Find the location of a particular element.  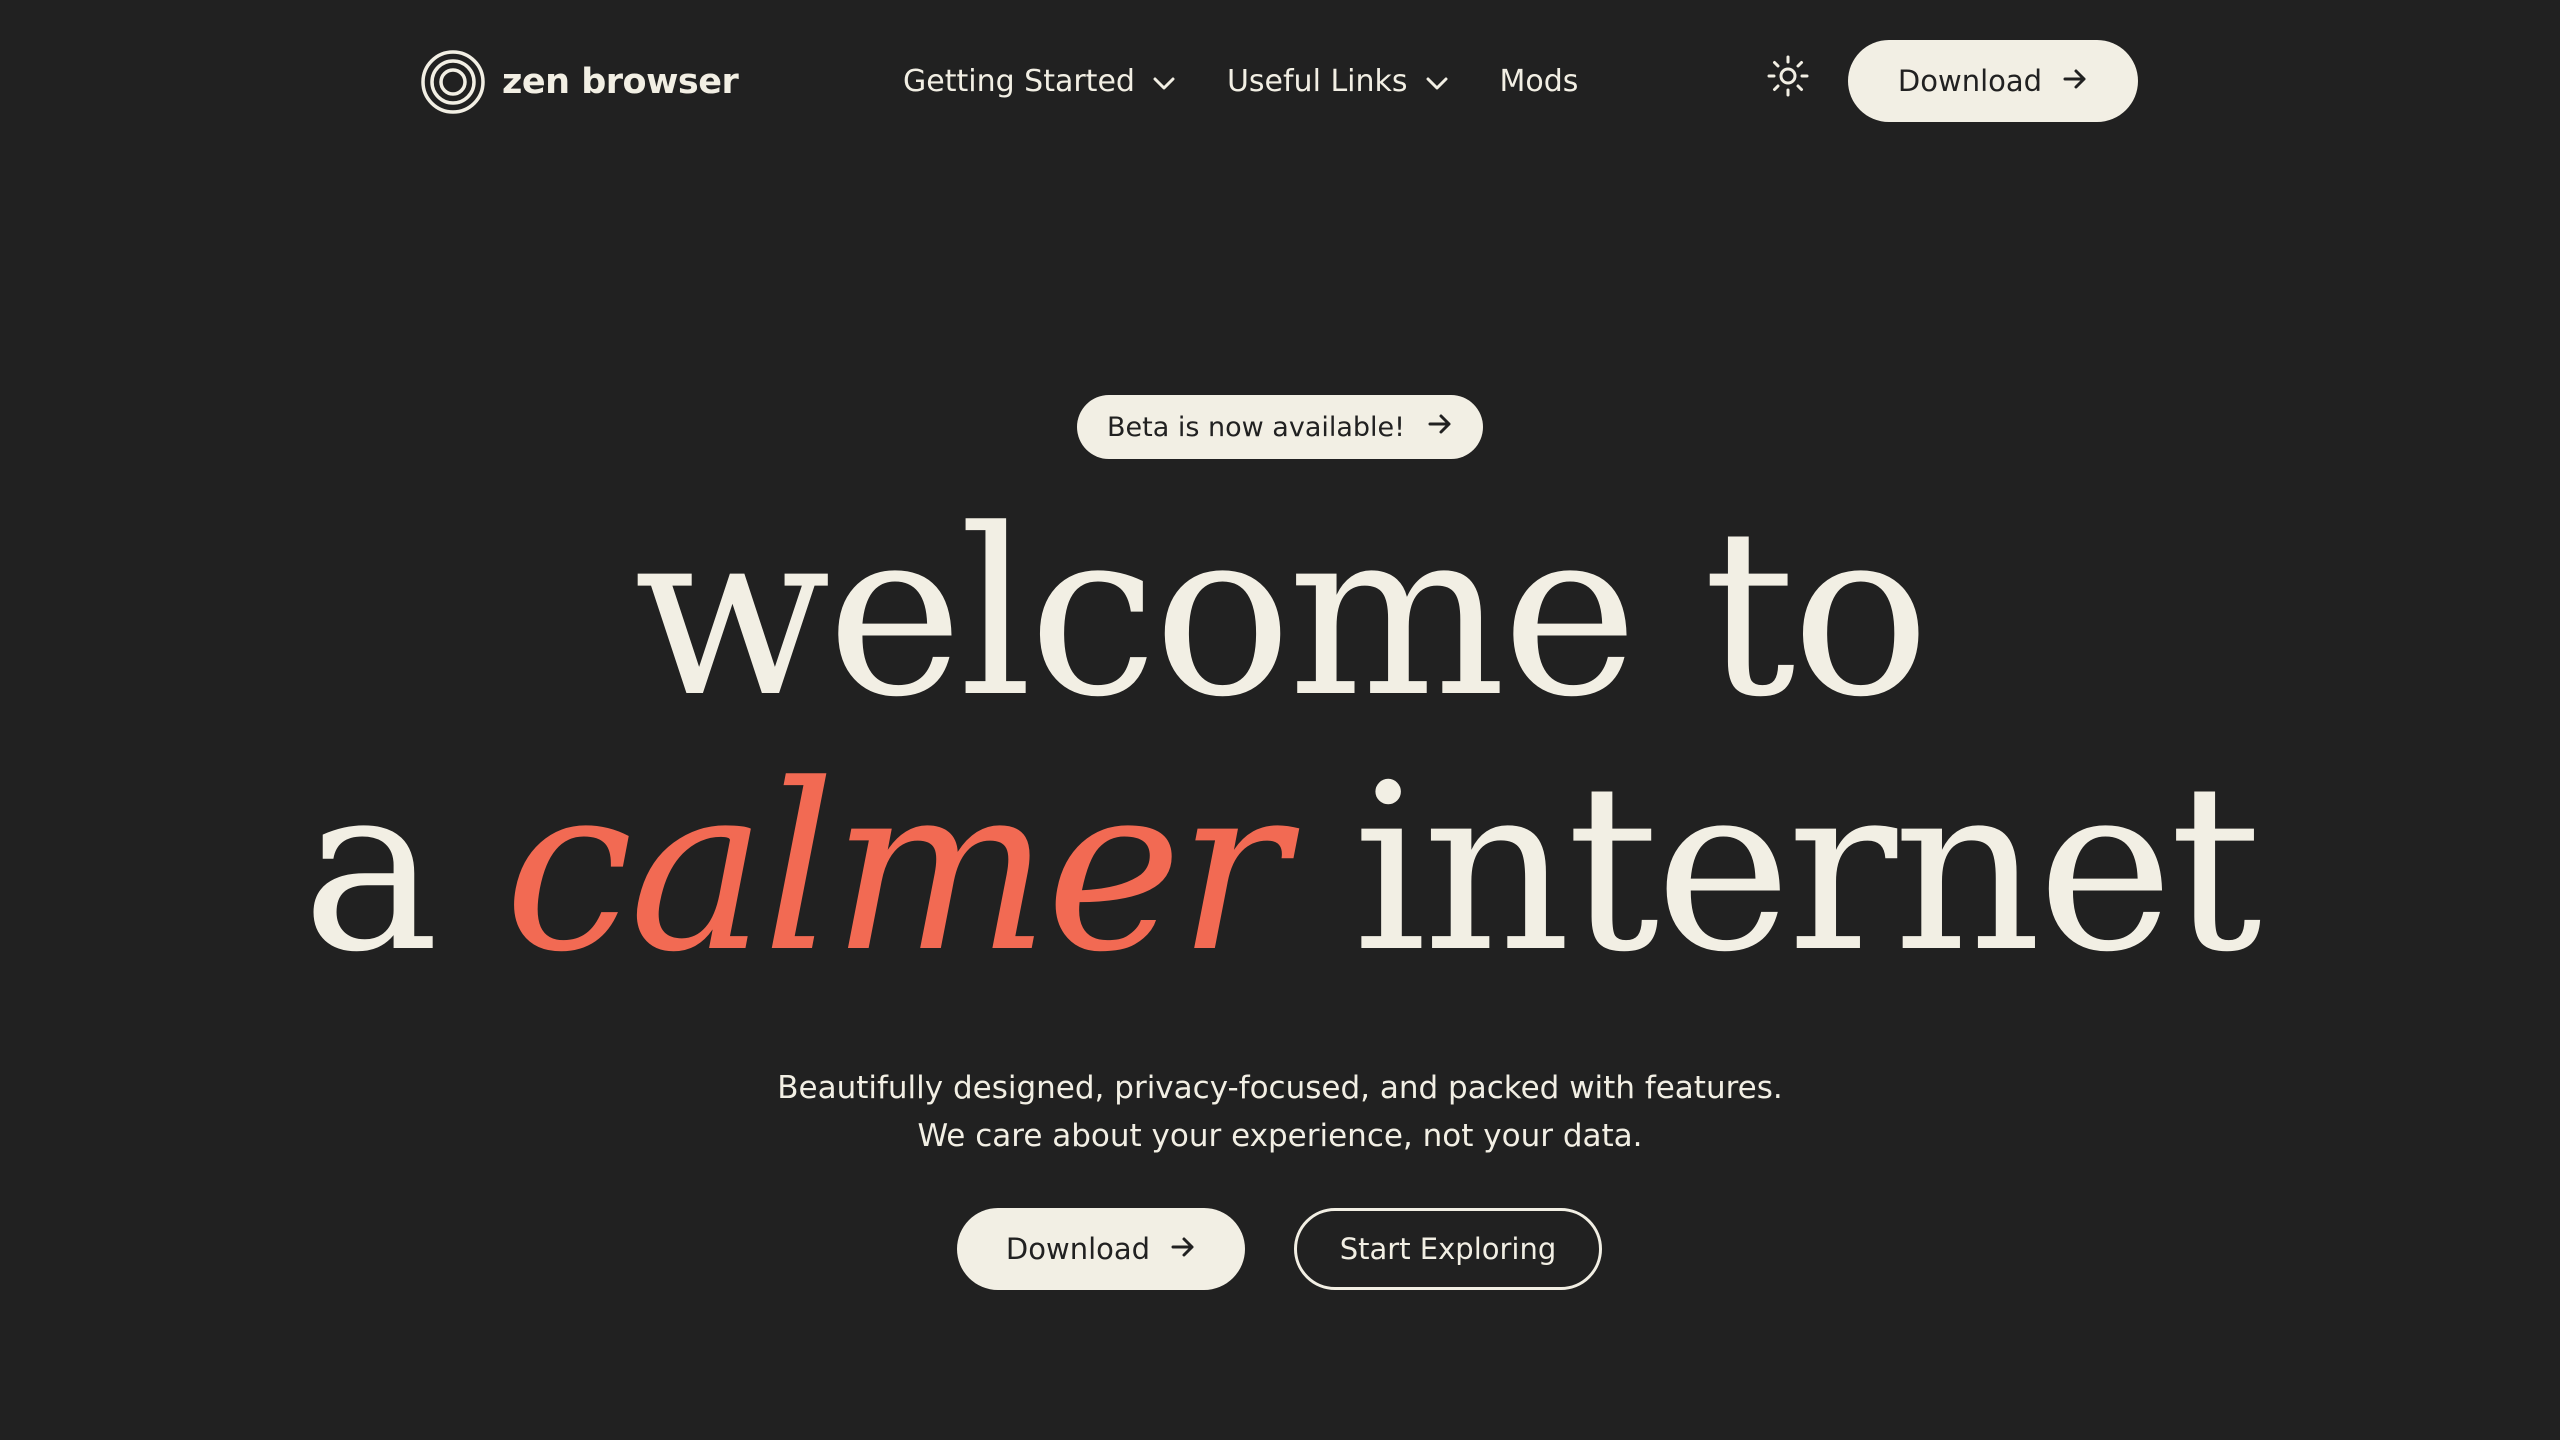

hero-download-label: Download is located at coordinates (1078, 1249).